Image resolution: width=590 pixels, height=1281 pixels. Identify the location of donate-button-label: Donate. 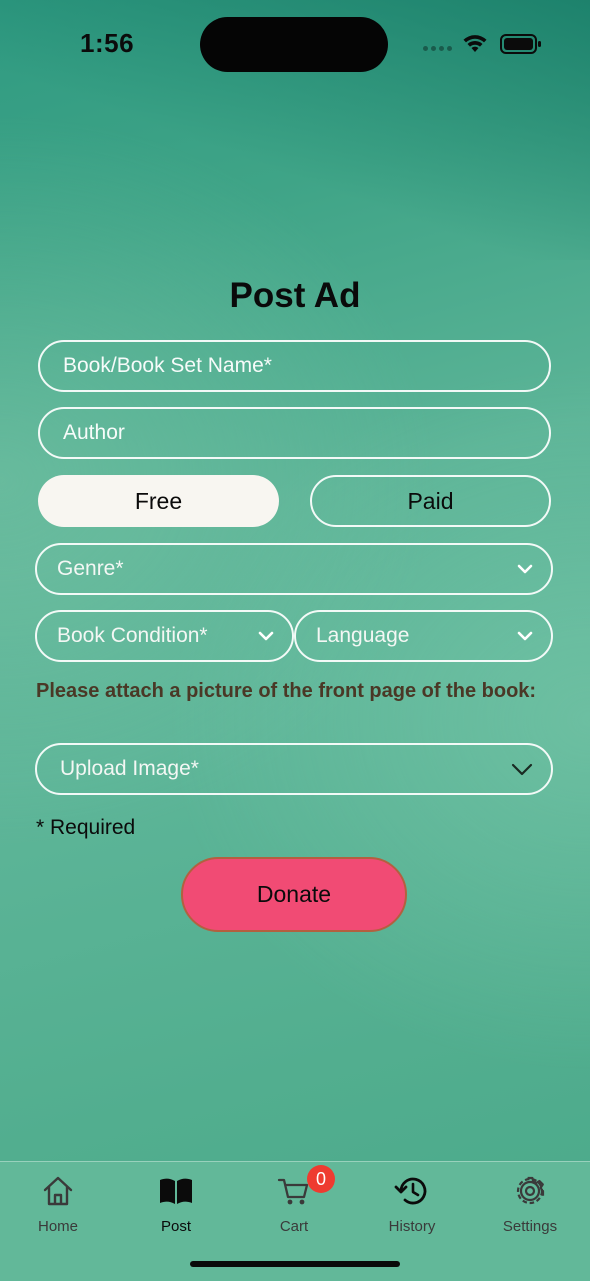
(294, 894).